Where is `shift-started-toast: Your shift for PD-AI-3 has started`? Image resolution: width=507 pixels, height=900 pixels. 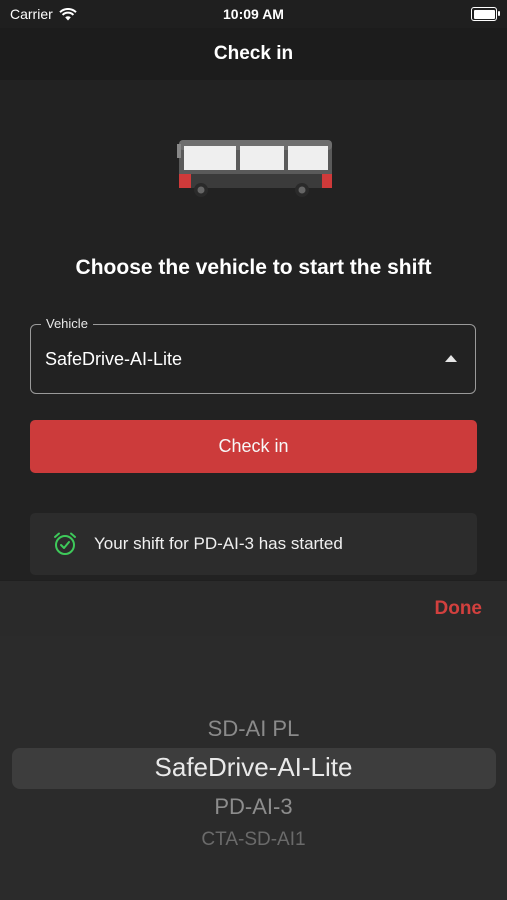
shift-started-toast: Your shift for PD-AI-3 has started is located at coordinates (253, 544).